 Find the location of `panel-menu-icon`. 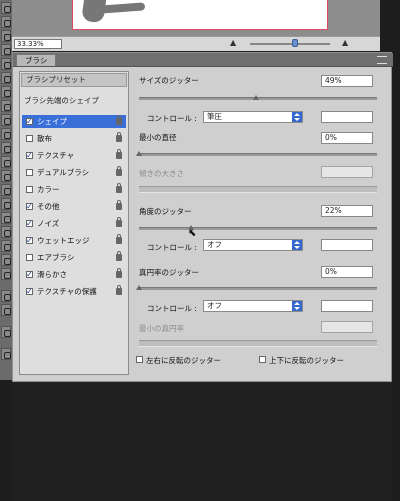

panel-menu-icon is located at coordinates (382, 60).